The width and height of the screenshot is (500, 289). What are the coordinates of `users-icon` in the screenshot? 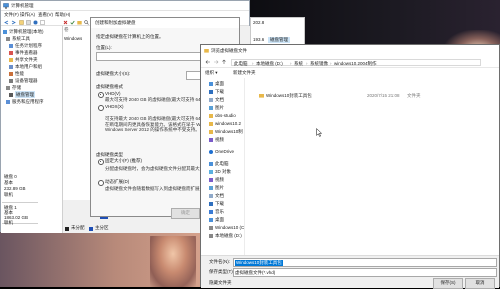 It's located at (11, 66).